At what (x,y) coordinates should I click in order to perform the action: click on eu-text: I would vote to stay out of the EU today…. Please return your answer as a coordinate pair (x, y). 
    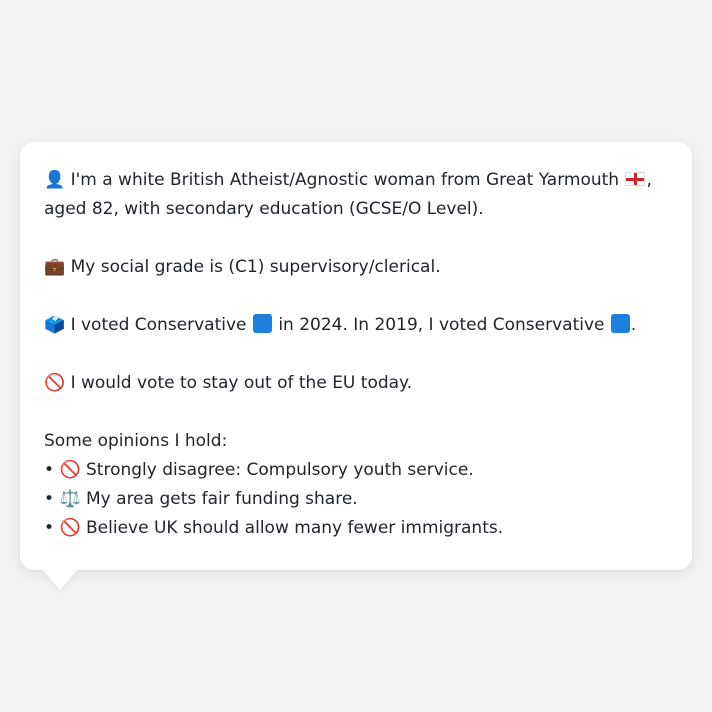
    Looking at the image, I should click on (239, 383).